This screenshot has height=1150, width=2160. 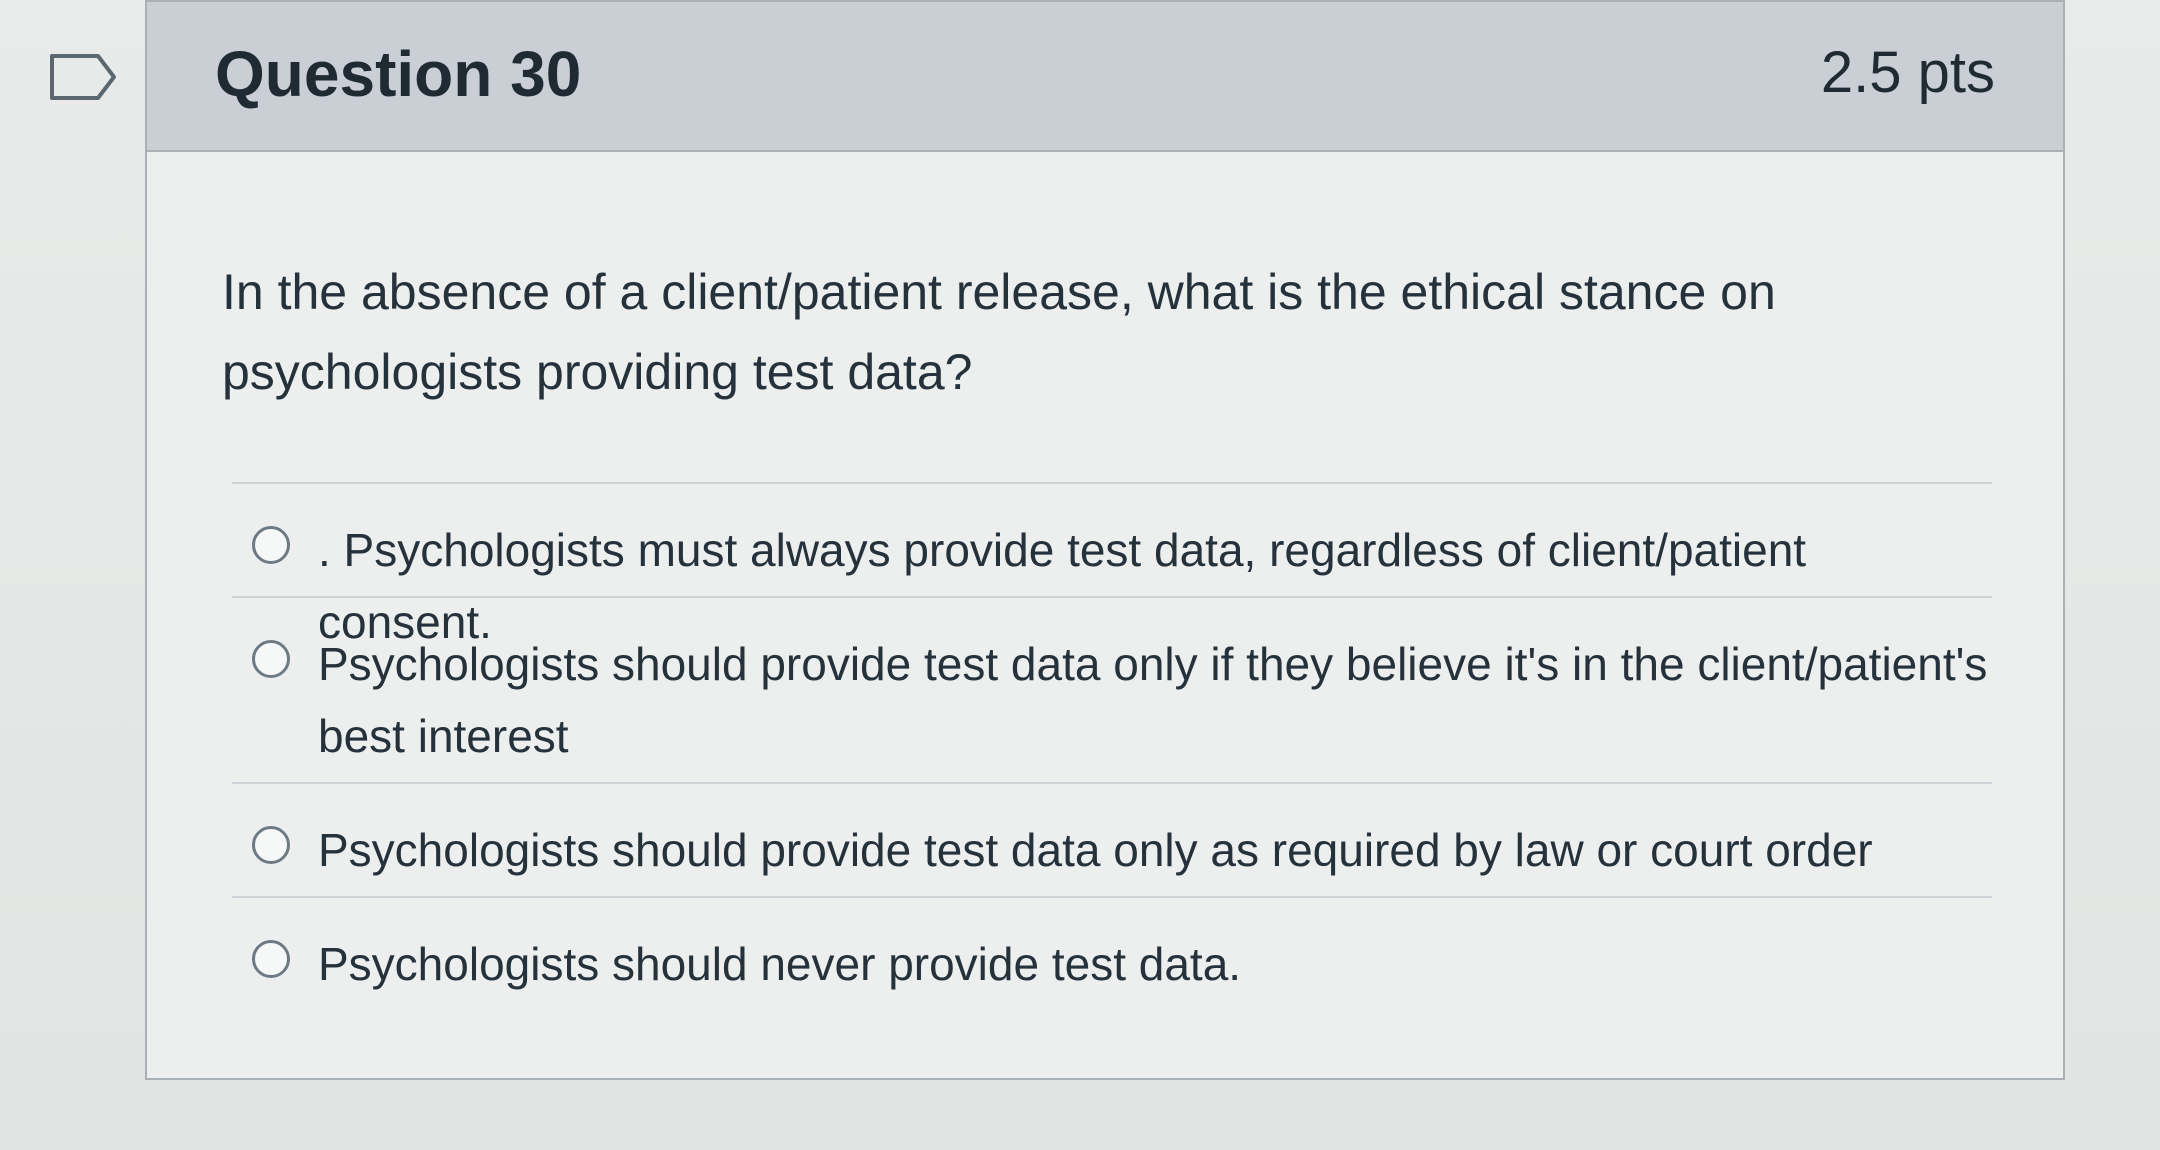 I want to click on flag-outline-icon, so click(x=83, y=77).